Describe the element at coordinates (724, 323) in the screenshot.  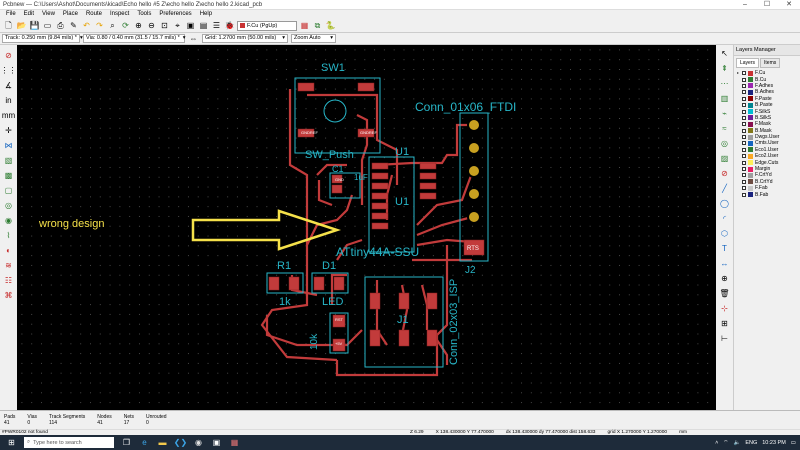
I see `grid-origin-icon: ⊞` at that location.